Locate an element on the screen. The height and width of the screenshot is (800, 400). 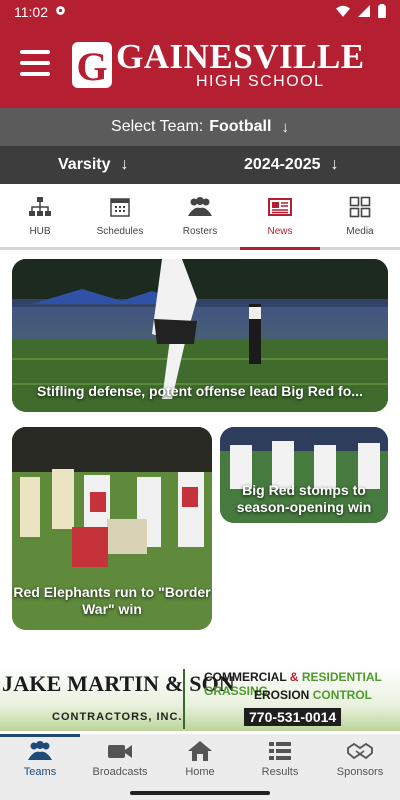
hub-icon is located at coordinates (40, 206).